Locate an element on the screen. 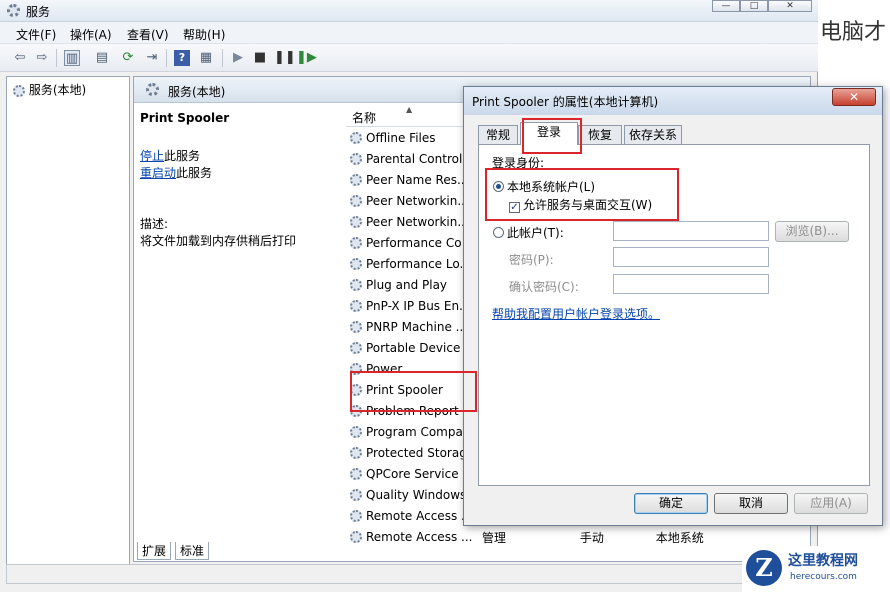 This screenshot has width=890, height=592. help-icon: ? is located at coordinates (182, 58).